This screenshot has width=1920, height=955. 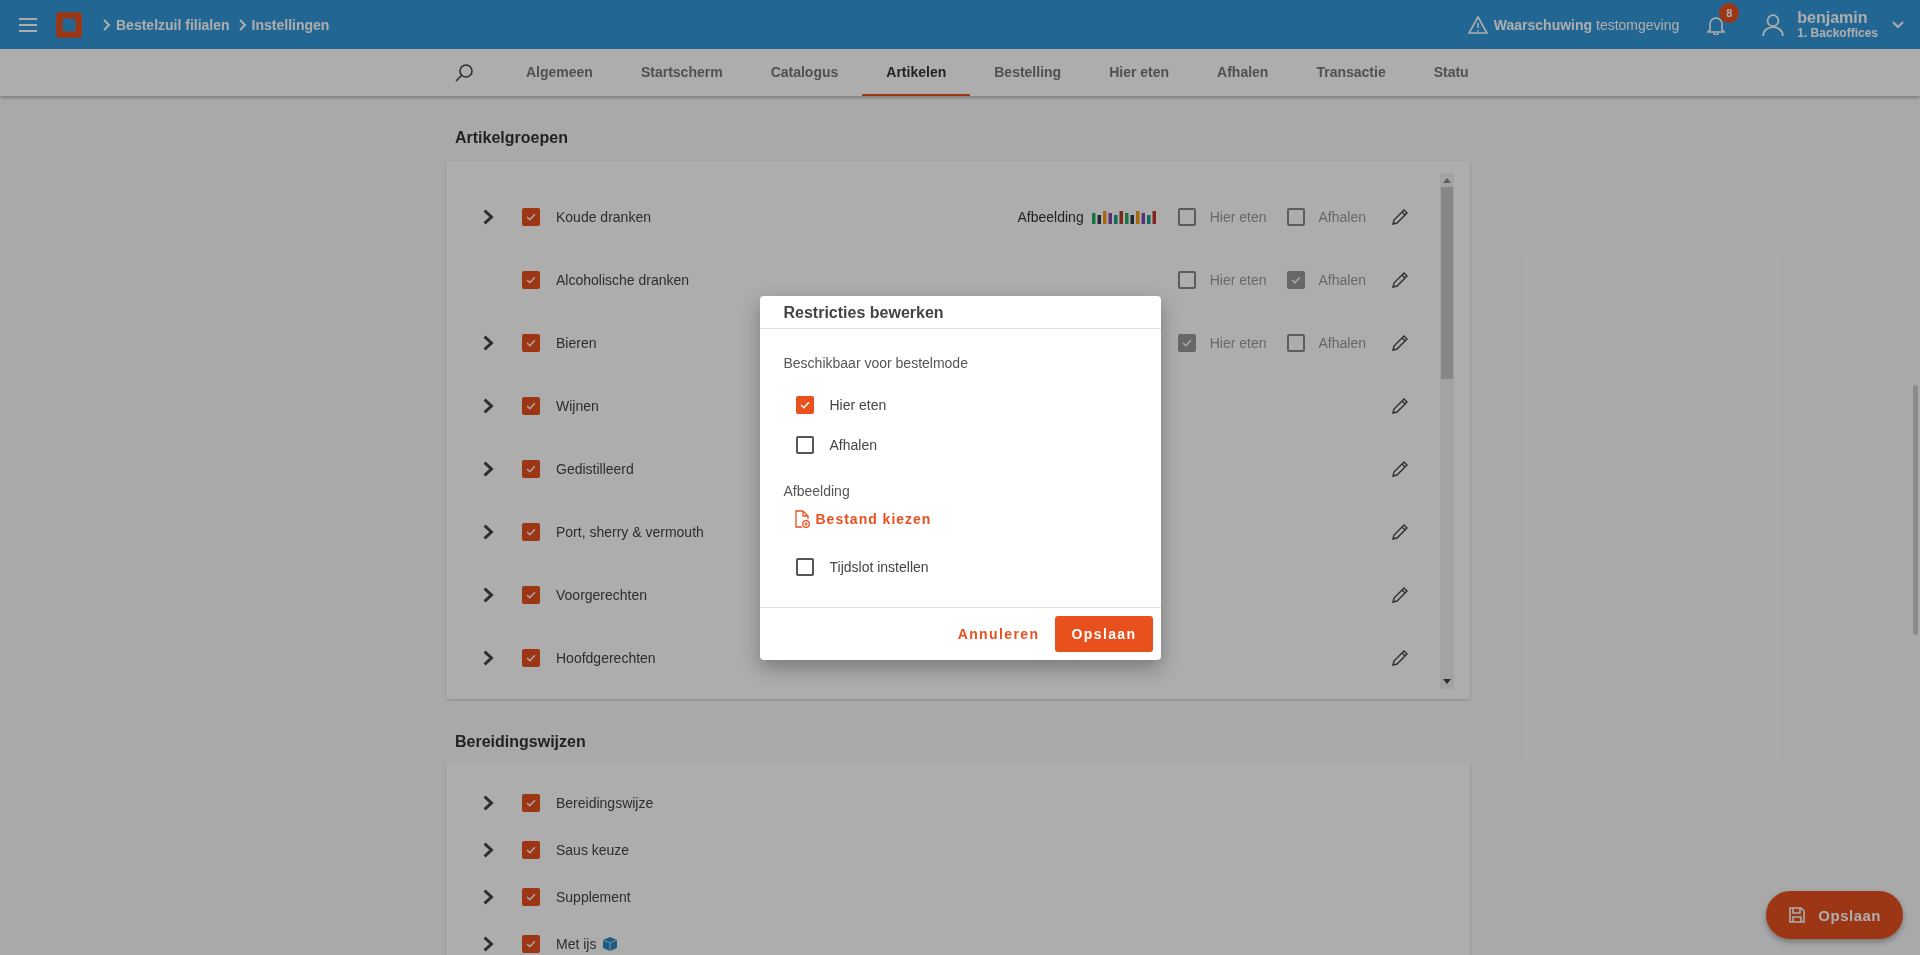 What do you see at coordinates (1729, 13) in the screenshot?
I see `notification-count: 8` at bounding box center [1729, 13].